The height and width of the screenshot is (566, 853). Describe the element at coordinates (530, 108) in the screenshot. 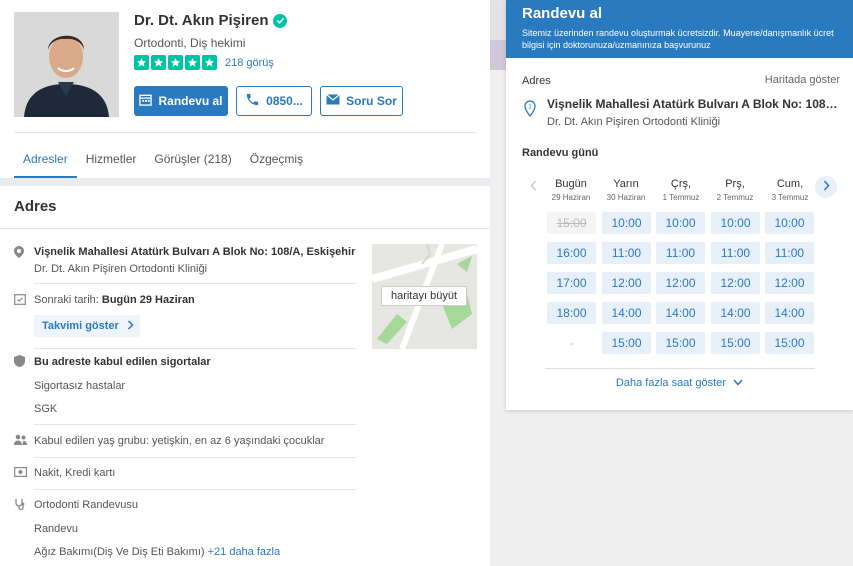

I see `svg-text: 1` at that location.